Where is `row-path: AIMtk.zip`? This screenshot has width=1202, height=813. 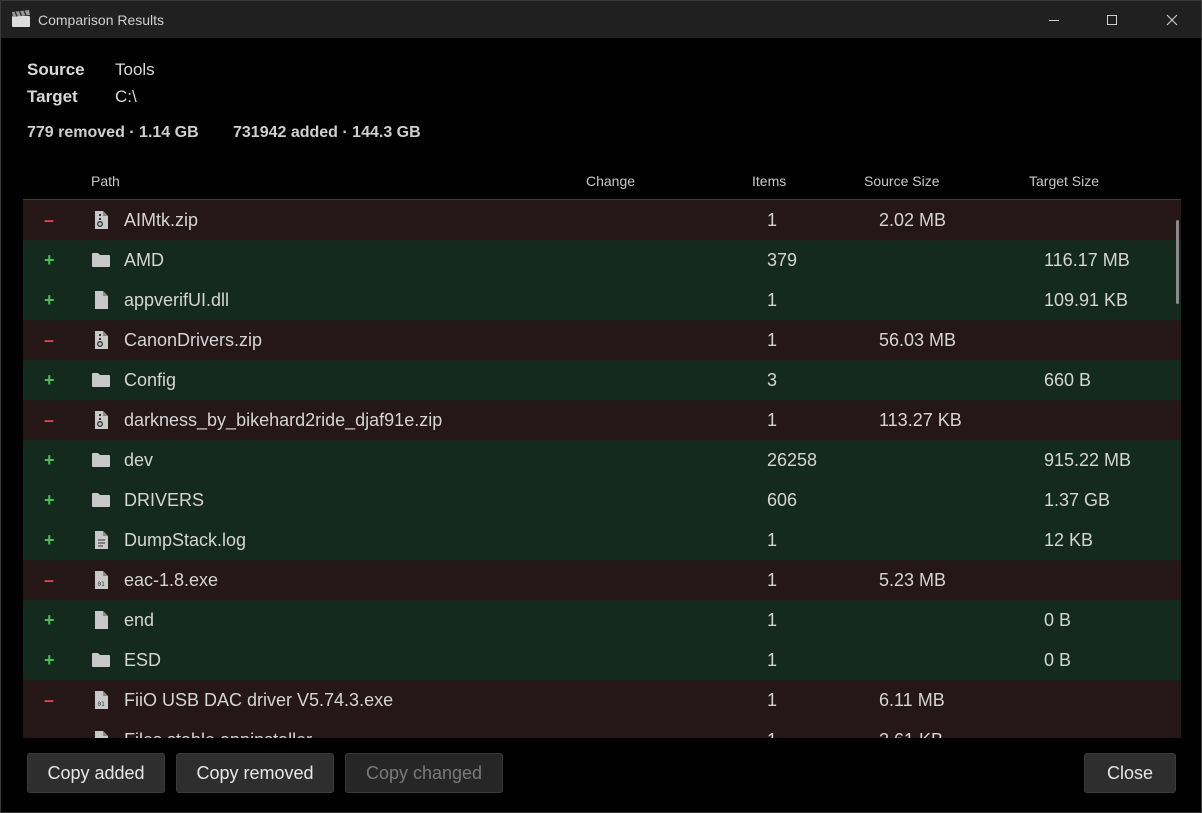 row-path: AIMtk.zip is located at coordinates (161, 220).